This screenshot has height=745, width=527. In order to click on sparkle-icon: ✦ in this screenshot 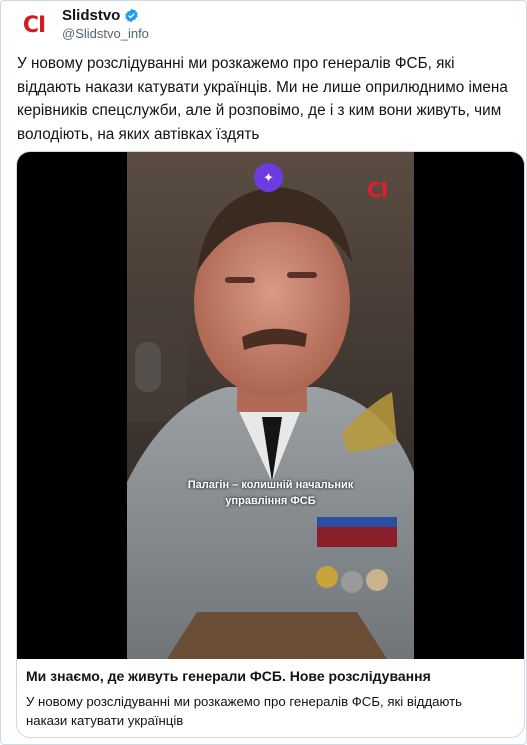, I will do `click(268, 177)`.